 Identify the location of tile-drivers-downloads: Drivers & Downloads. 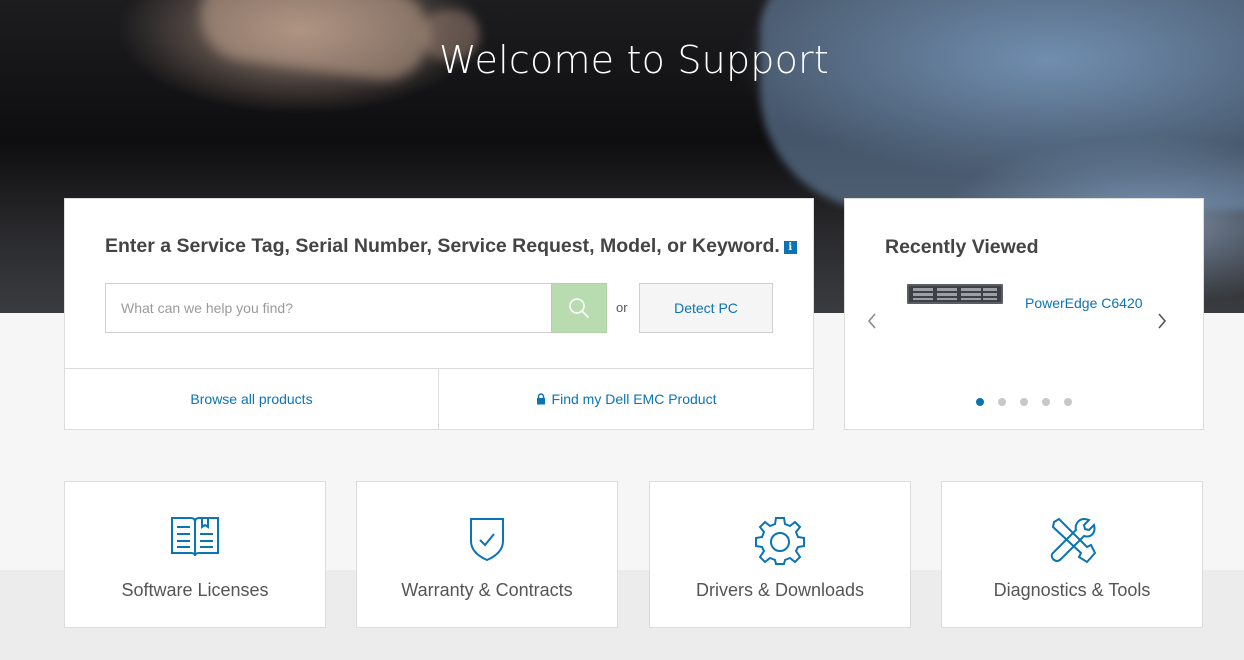
(780, 554).